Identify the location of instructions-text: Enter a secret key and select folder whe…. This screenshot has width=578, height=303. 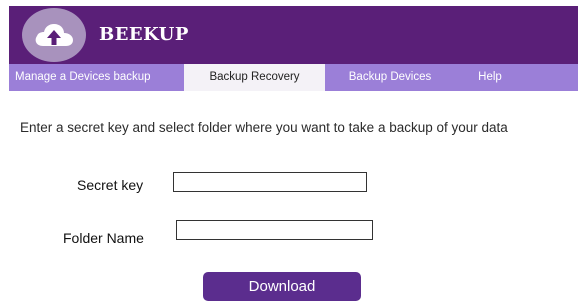
(264, 127).